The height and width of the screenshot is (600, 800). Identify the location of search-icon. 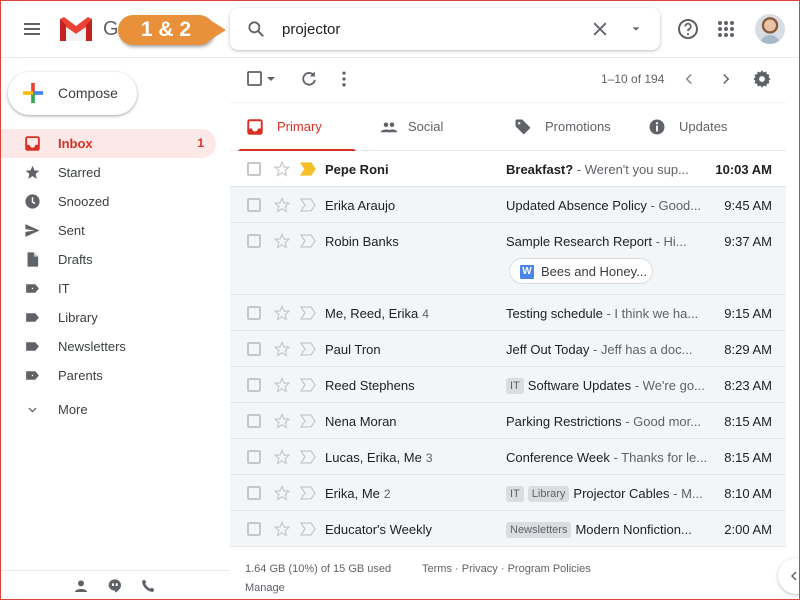
(256, 29).